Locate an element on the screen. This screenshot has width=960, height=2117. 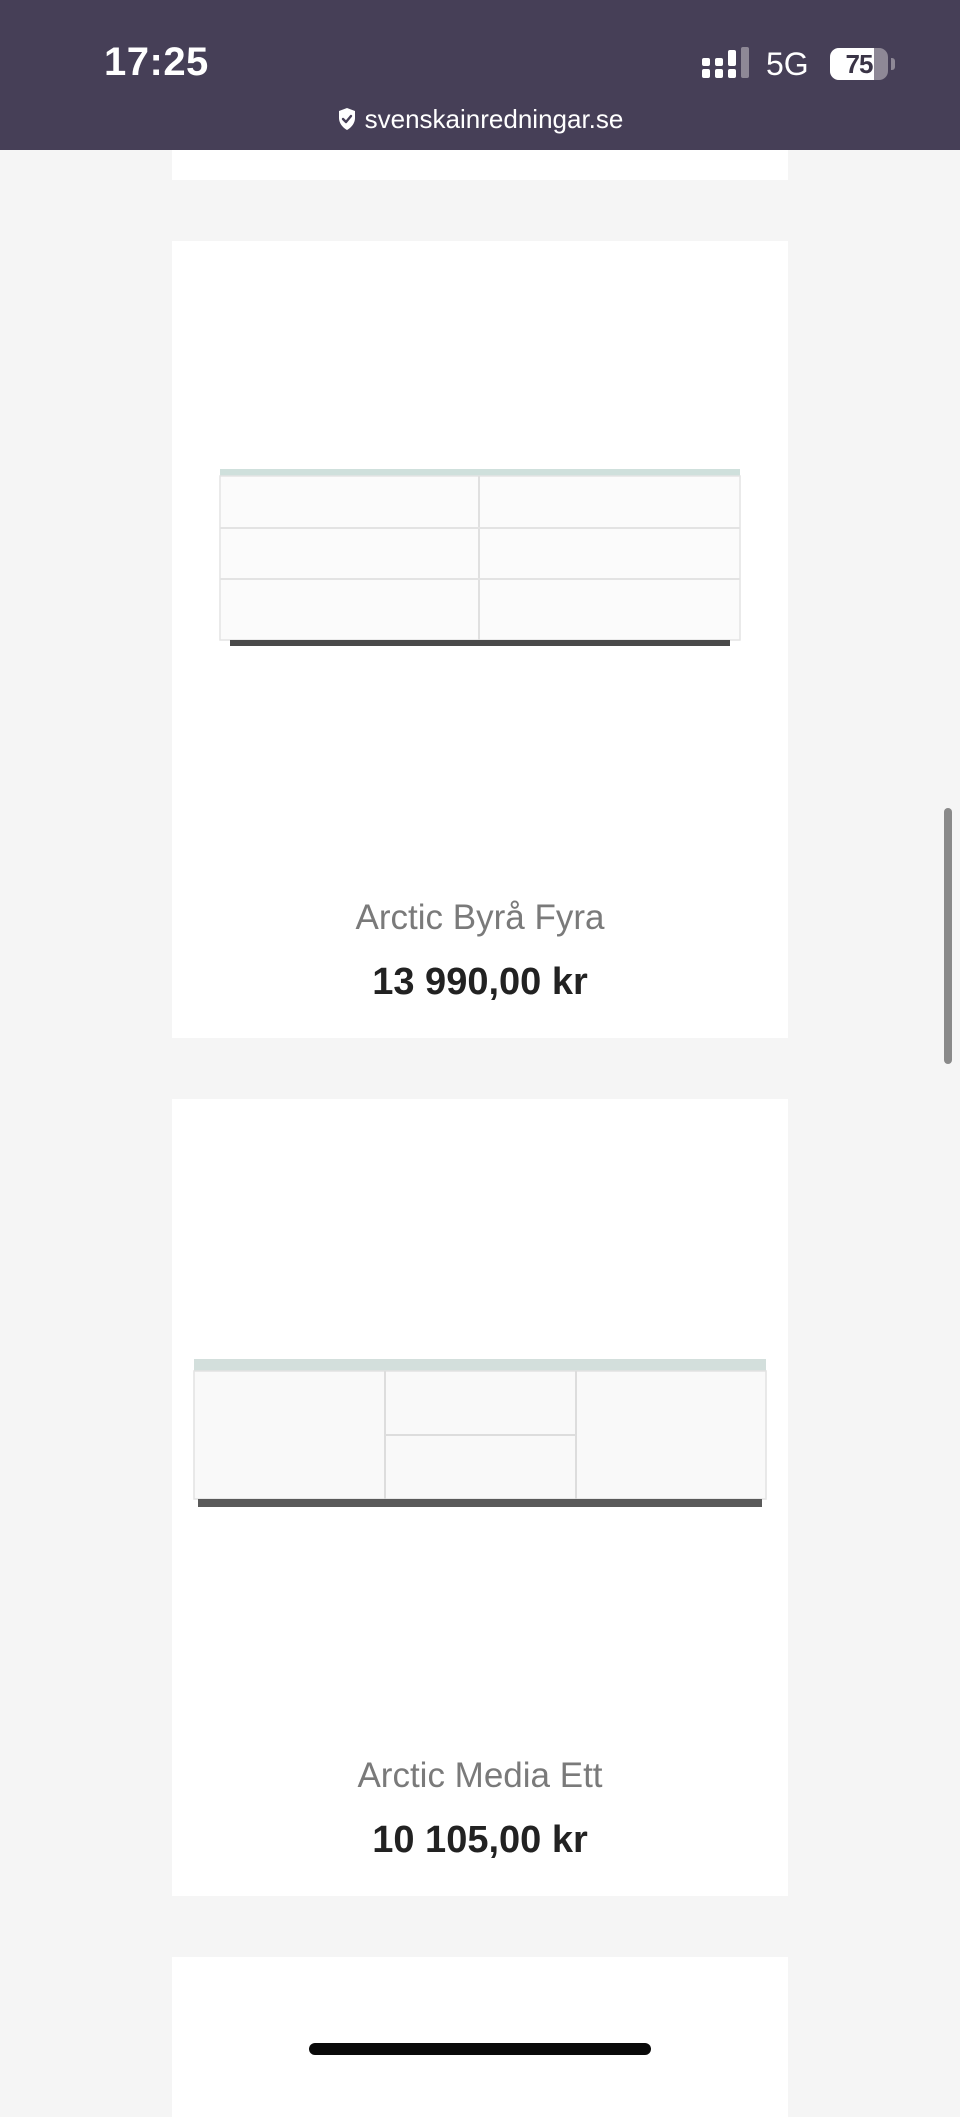
product-card-next is located at coordinates (480, 2037).